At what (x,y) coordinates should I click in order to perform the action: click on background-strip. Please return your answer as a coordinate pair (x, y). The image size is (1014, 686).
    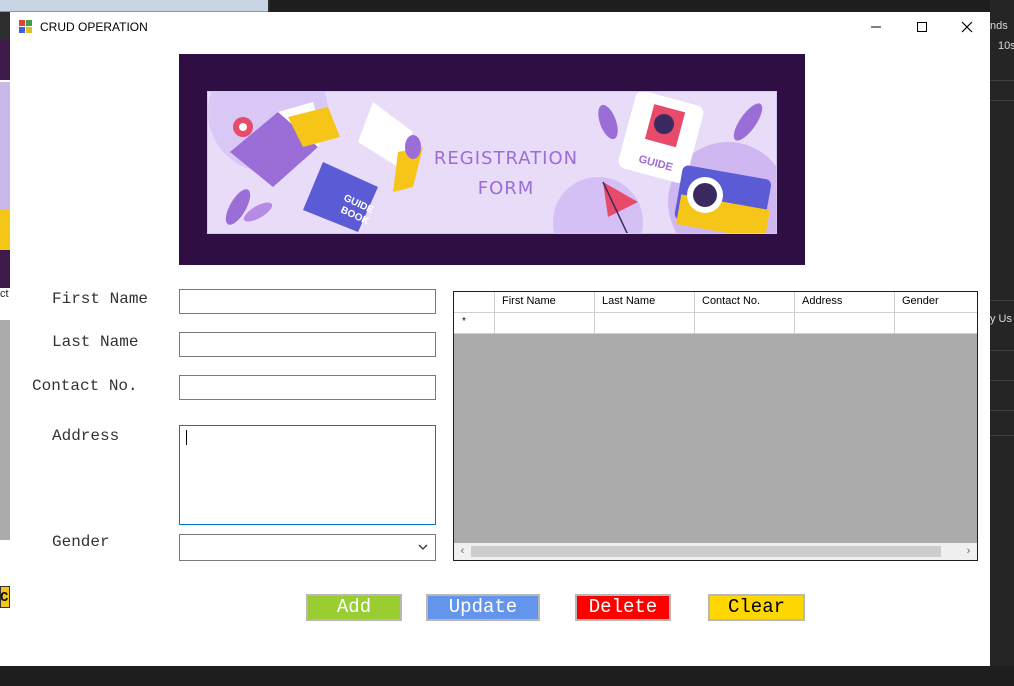
    Looking at the image, I should click on (134, 6).